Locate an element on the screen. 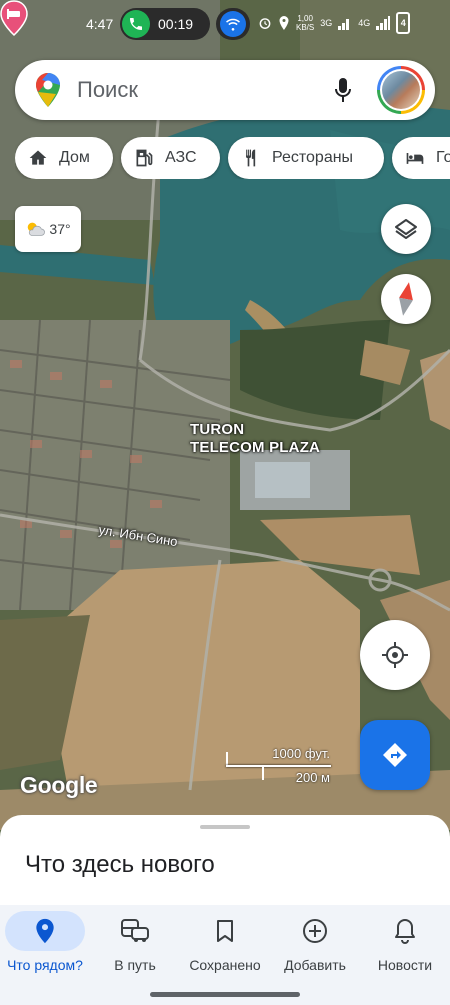  compass-icon is located at coordinates (406, 299).